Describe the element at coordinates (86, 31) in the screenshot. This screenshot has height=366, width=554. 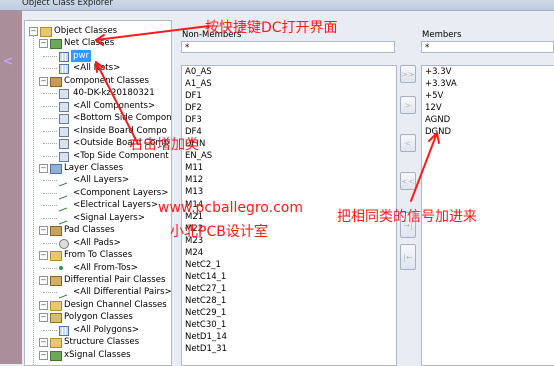
I see `tree-root-label: Object Classes` at that location.